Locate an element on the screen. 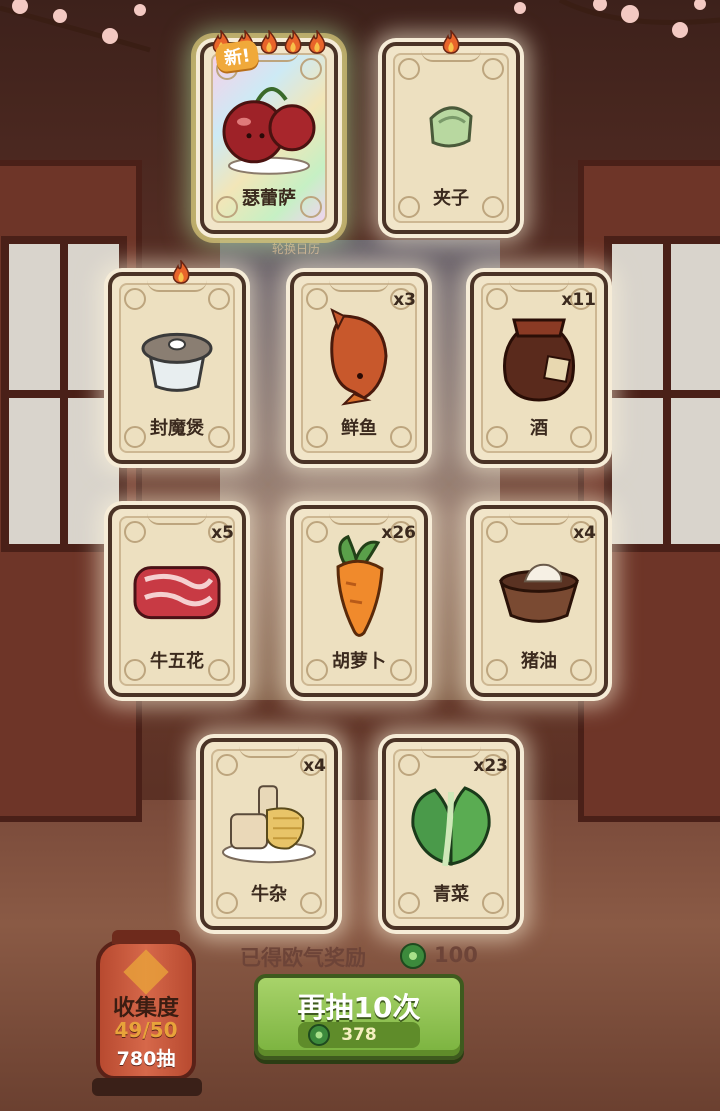 Image resolution: width=720 pixels, height=1111 pixels. card-name: 胡萝卜 is located at coordinates (359, 661).